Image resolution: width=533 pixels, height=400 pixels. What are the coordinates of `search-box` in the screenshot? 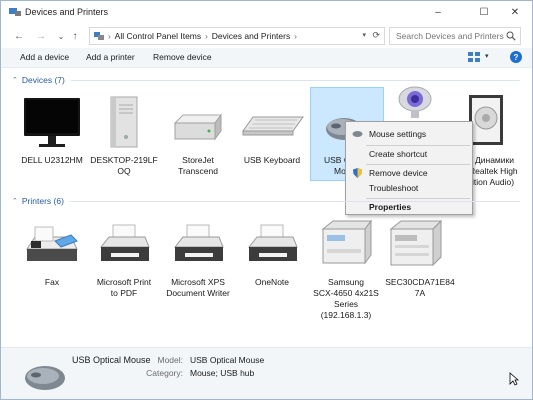 It's located at (455, 36).